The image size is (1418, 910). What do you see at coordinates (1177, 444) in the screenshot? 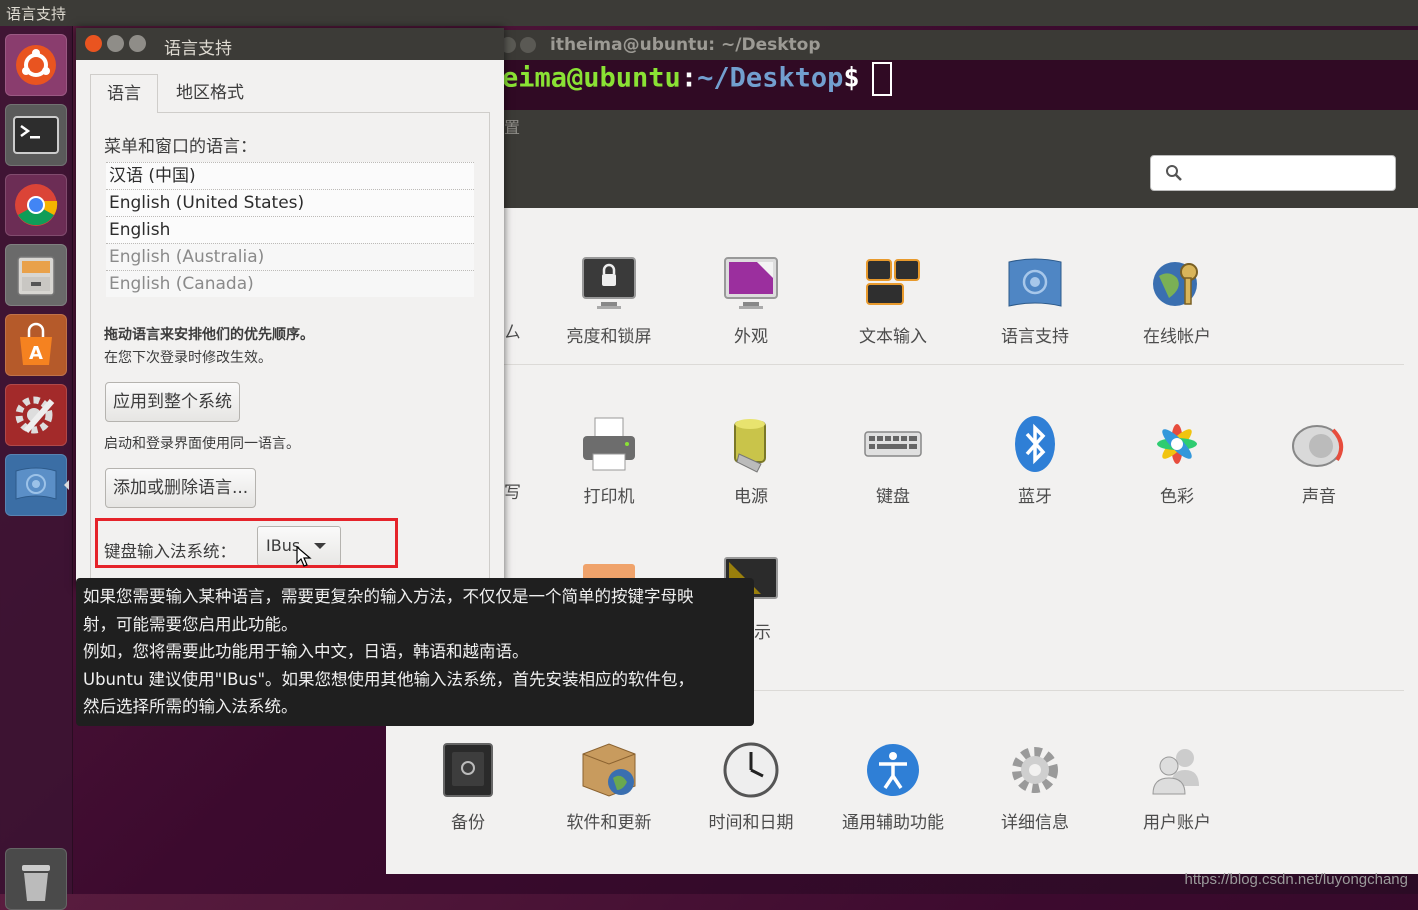
I see `color-flower-icon` at bounding box center [1177, 444].